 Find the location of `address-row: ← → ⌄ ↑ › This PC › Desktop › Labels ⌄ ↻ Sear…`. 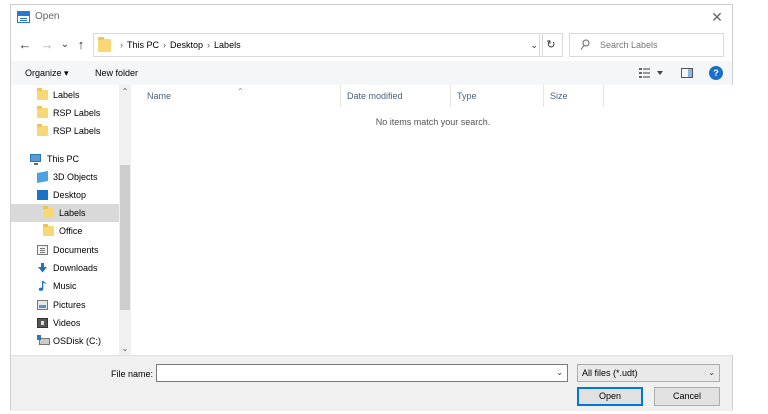

address-row: ← → ⌄ ↑ › This PC › Desktop › Labels ⌄ ↻ Sear… is located at coordinates (371, 45).